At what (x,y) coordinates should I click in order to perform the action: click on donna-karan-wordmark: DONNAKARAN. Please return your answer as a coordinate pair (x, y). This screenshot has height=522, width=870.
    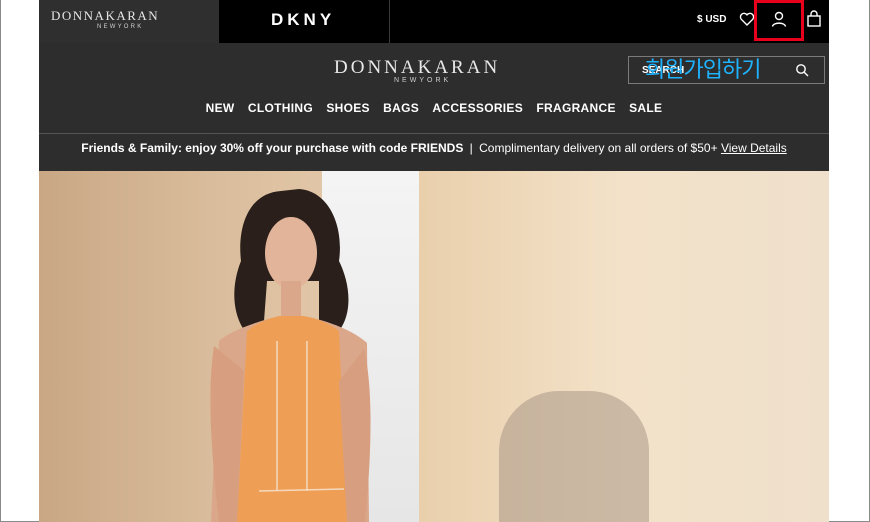
    Looking at the image, I should click on (105, 15).